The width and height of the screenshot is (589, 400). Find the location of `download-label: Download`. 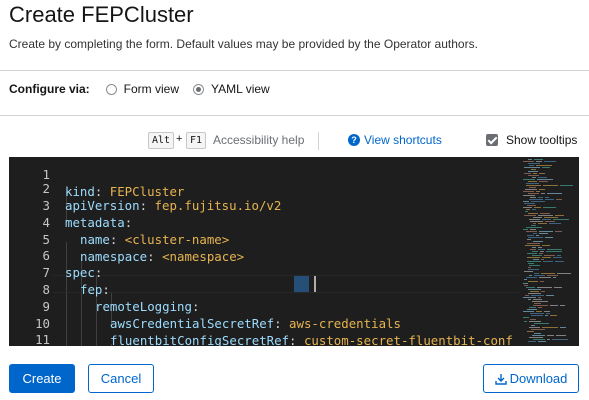

download-label: Download is located at coordinates (538, 378).